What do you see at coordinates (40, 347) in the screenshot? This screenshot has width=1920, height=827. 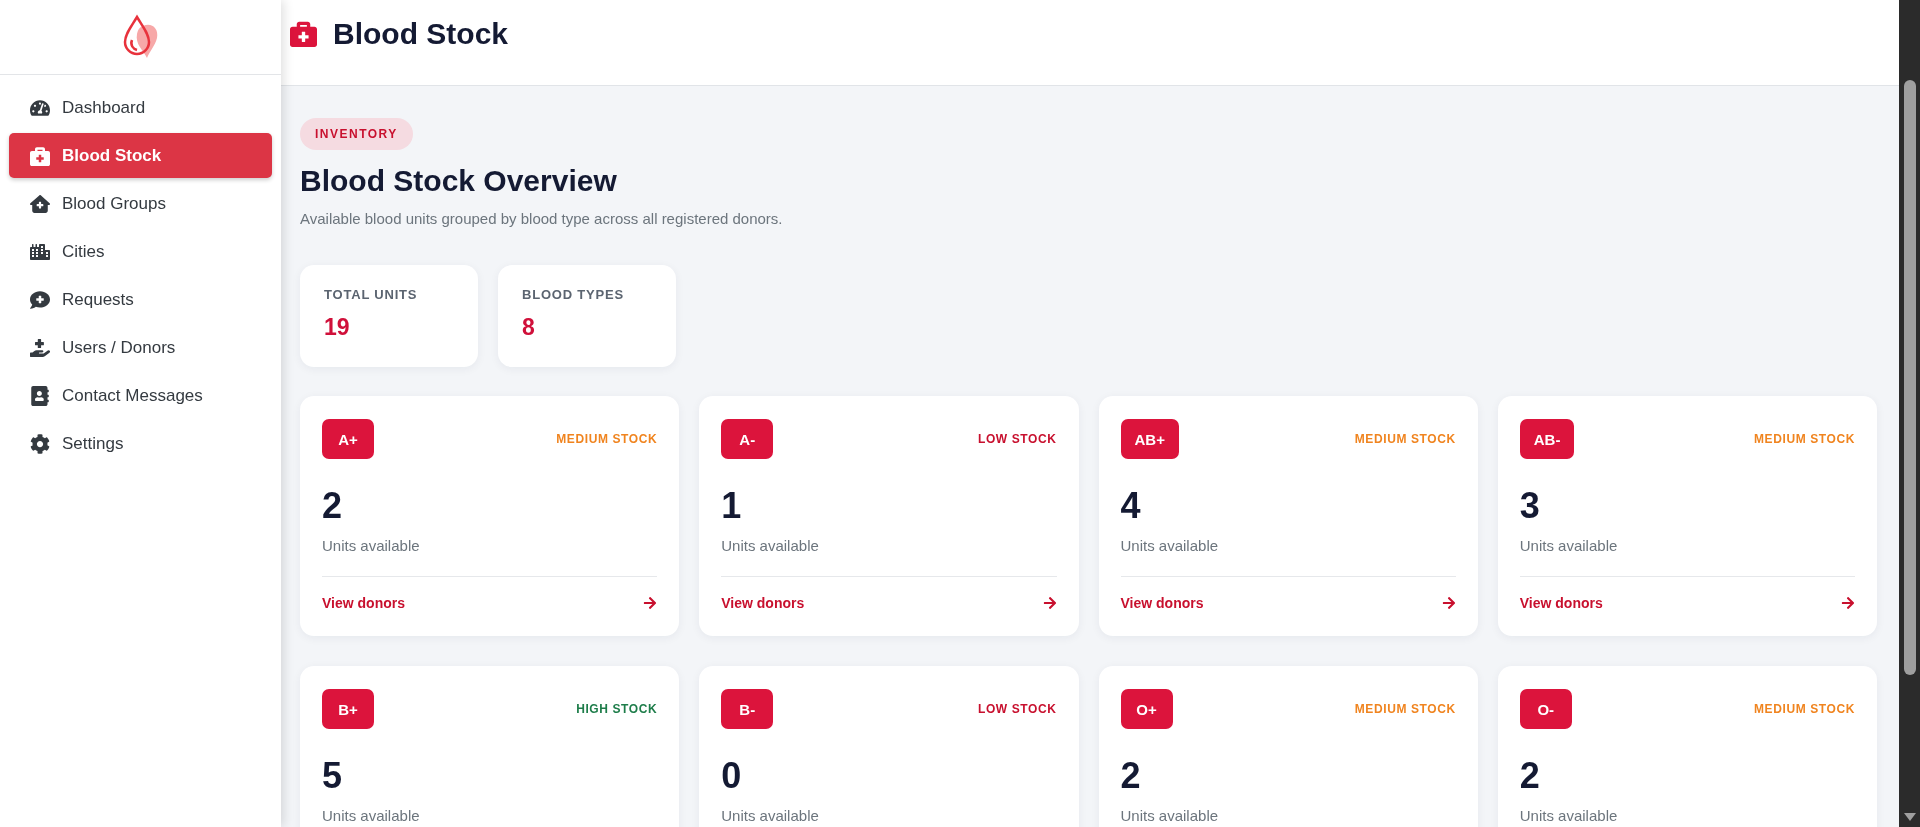 I see `hand-plus-icon` at bounding box center [40, 347].